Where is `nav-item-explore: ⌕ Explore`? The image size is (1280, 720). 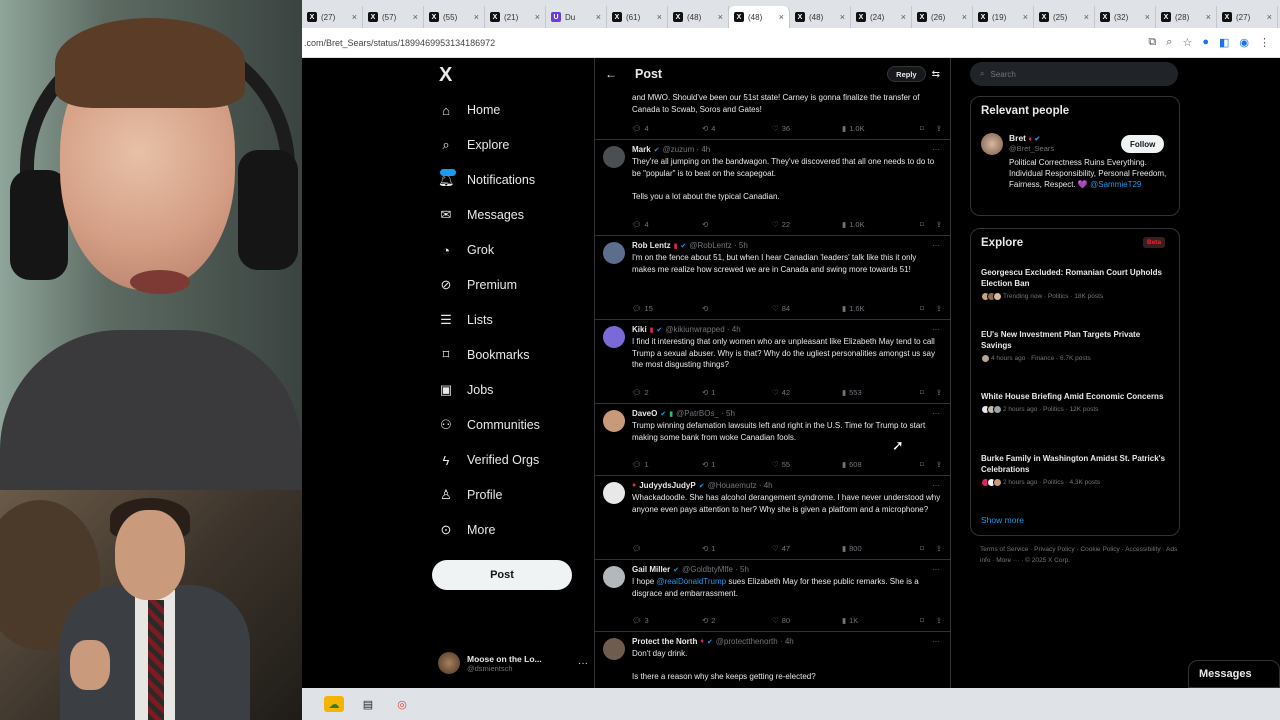 nav-item-explore: ⌕ Explore is located at coordinates (473, 145).